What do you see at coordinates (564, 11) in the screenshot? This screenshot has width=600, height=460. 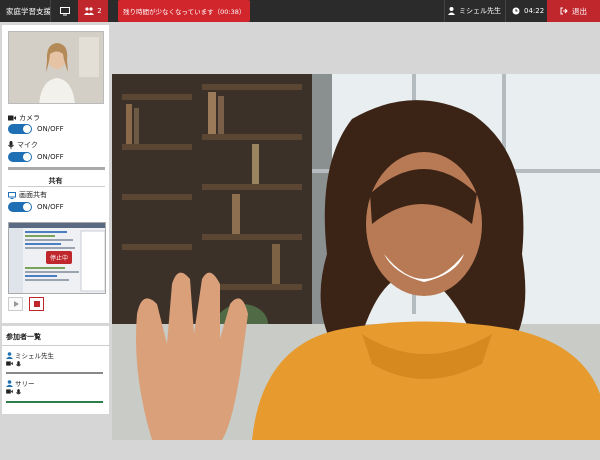 I see `exit-icon` at bounding box center [564, 11].